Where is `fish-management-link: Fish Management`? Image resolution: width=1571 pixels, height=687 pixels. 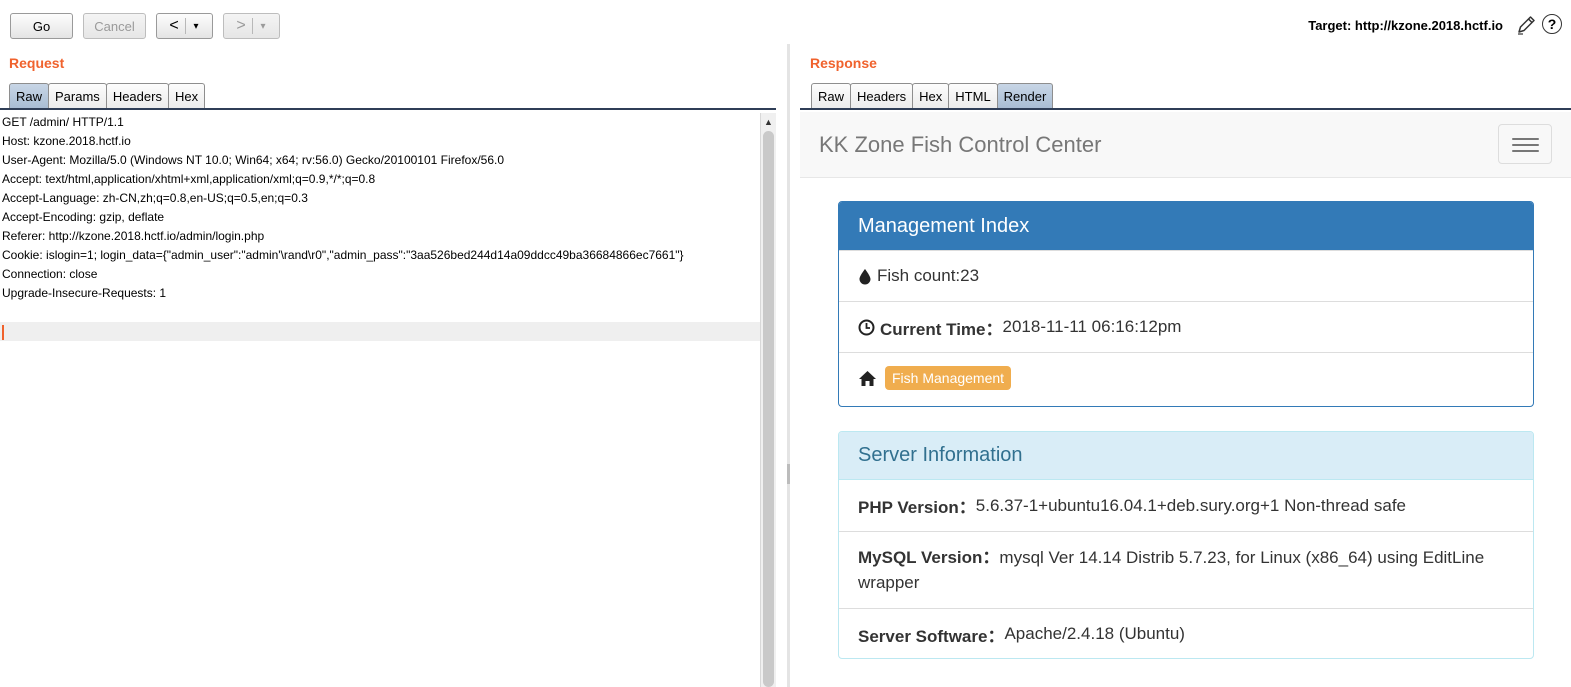
fish-management-link: Fish Management is located at coordinates (948, 378).